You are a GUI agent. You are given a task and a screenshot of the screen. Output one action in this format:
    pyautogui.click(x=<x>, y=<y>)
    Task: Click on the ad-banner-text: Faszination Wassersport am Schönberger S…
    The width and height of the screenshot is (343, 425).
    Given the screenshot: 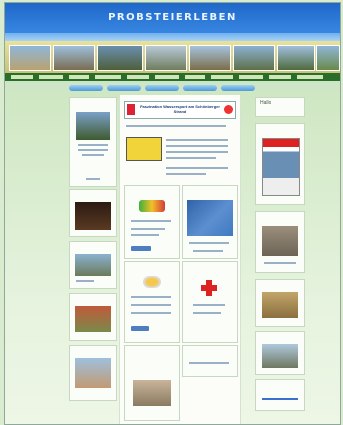 What is the action you would take?
    pyautogui.click(x=180, y=109)
    